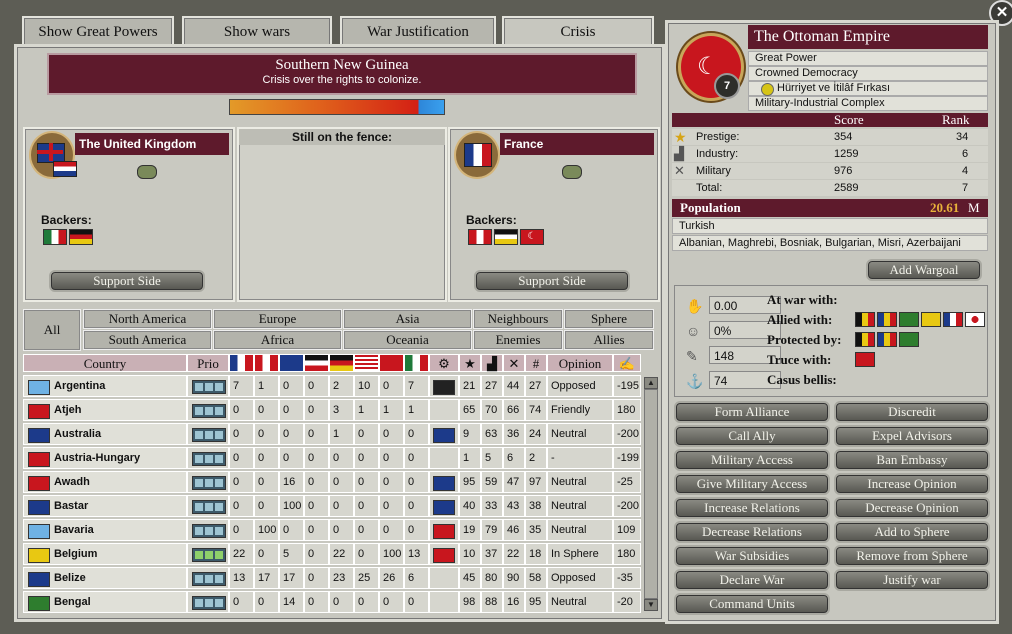  What do you see at coordinates (580, 363) in the screenshot?
I see `col-opinion: Opinion` at bounding box center [580, 363].